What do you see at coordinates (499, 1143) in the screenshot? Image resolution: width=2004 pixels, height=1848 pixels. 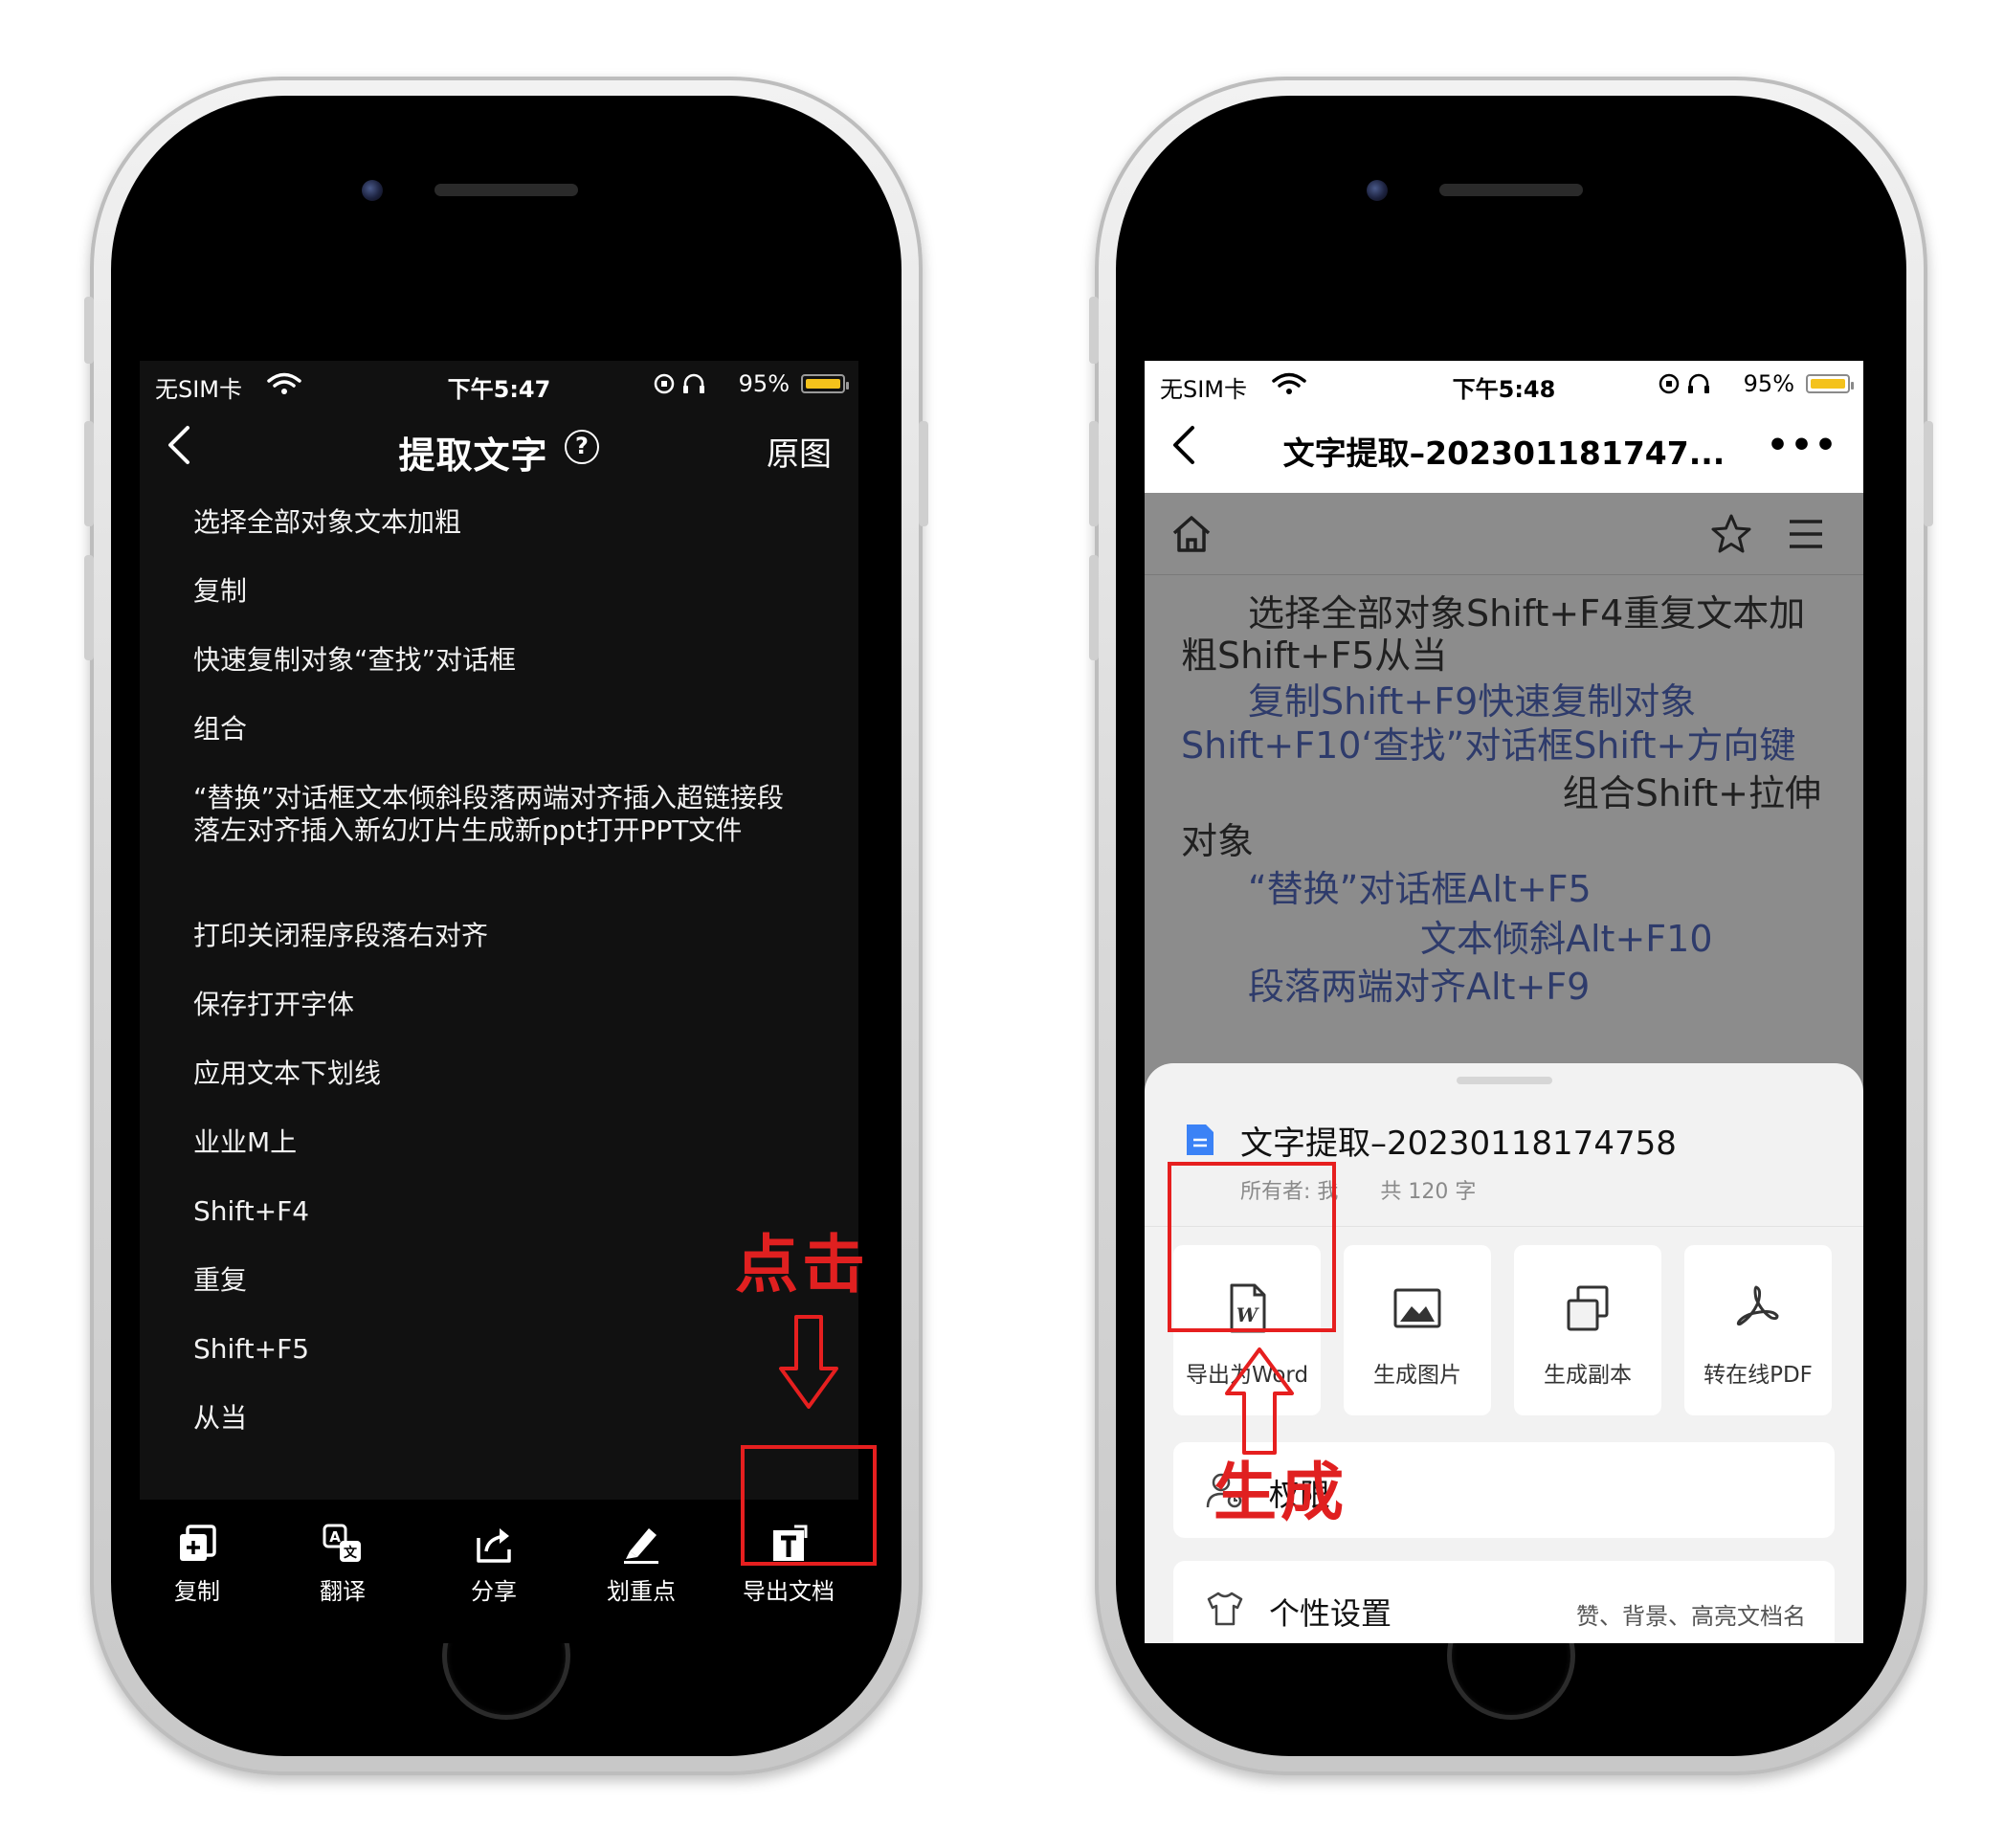 I see `text-line: 业业M上` at bounding box center [499, 1143].